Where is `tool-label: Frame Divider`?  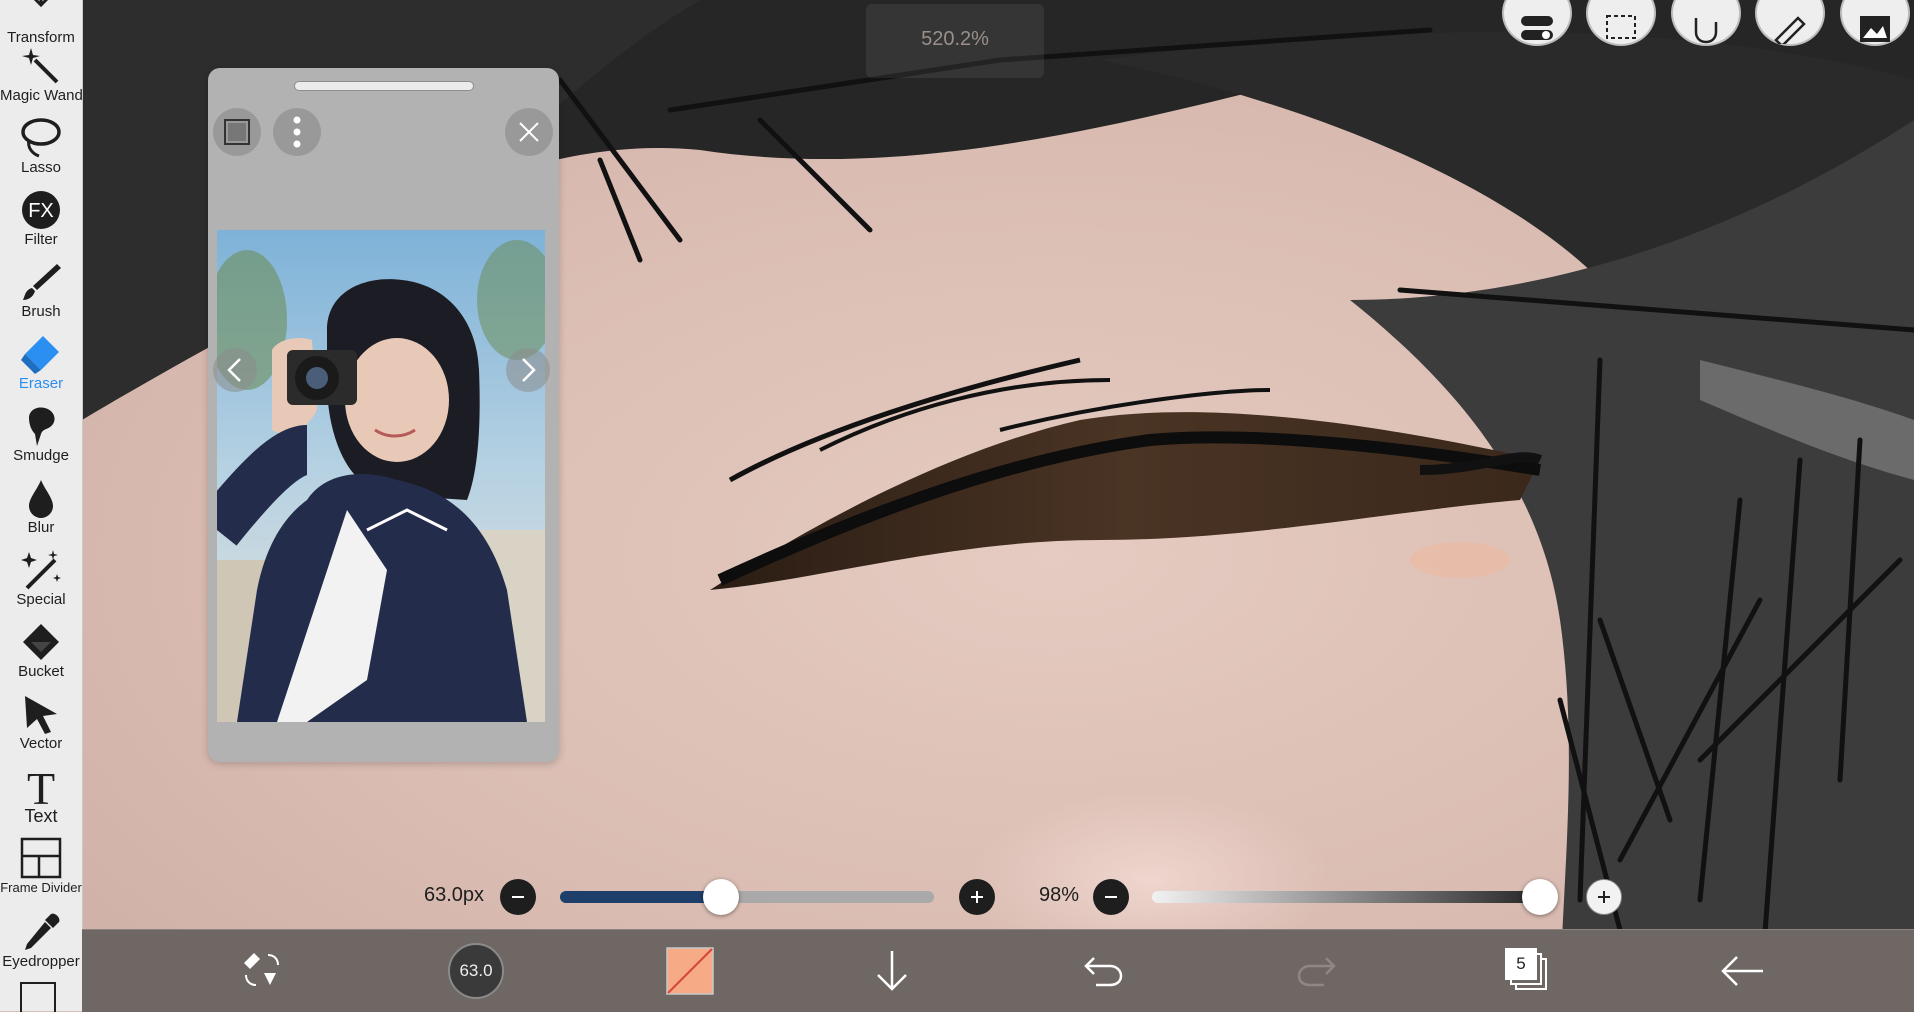 tool-label: Frame Divider is located at coordinates (41, 887).